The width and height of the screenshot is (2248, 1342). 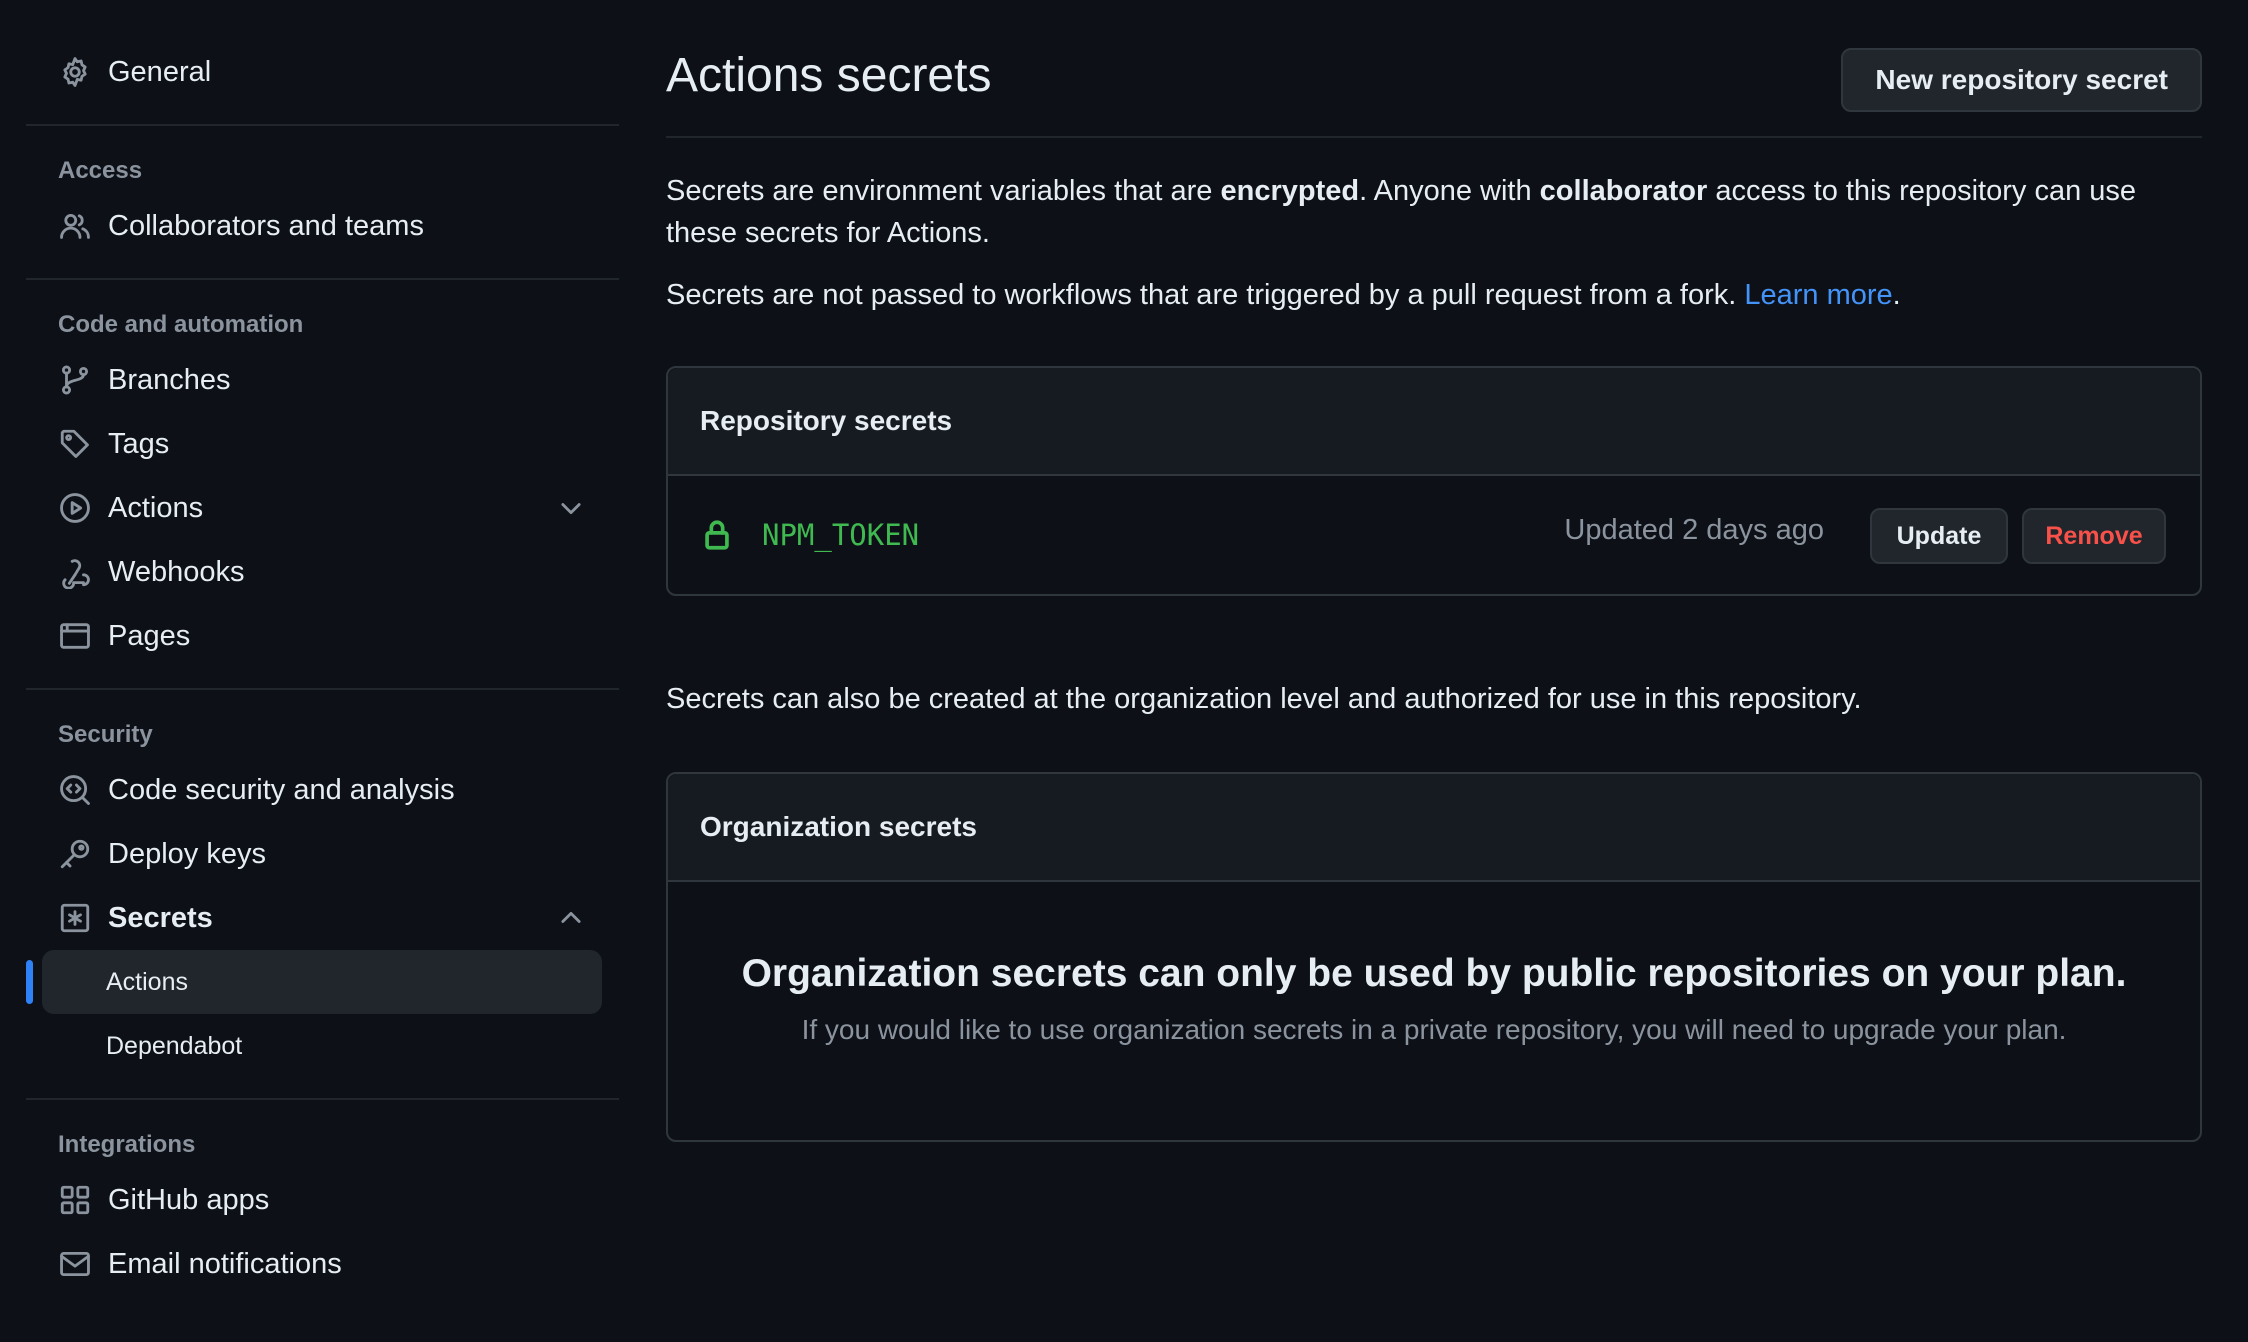 What do you see at coordinates (75, 380) in the screenshot?
I see `branch-icon` at bounding box center [75, 380].